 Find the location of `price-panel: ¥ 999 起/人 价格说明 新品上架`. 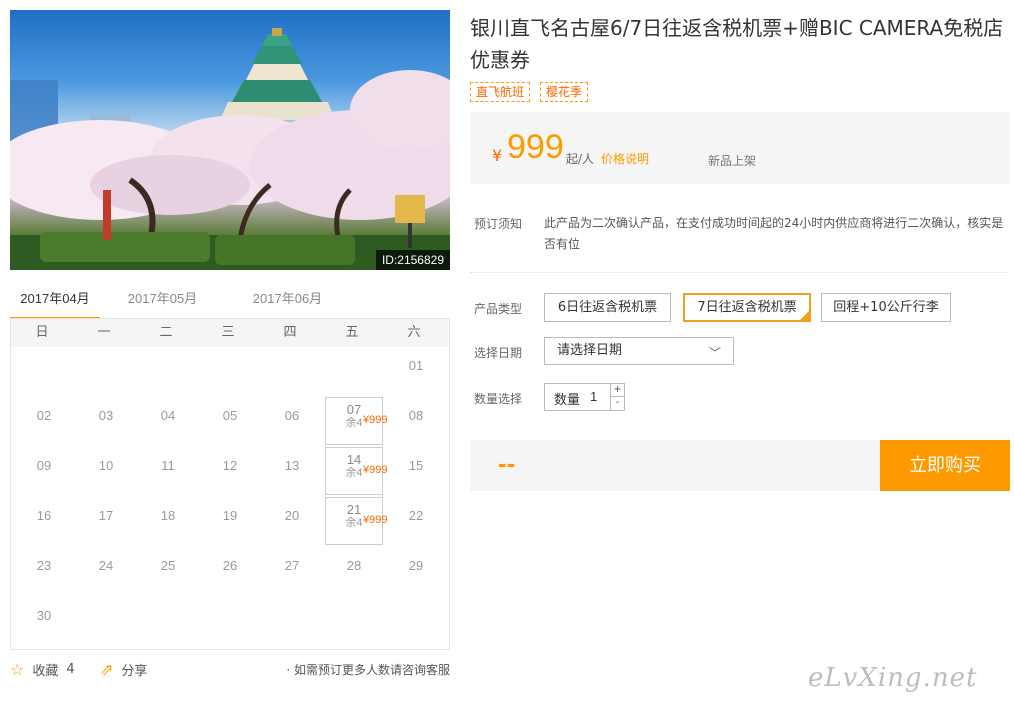

price-panel: ¥ 999 起/人 价格说明 新品上架 is located at coordinates (740, 148).